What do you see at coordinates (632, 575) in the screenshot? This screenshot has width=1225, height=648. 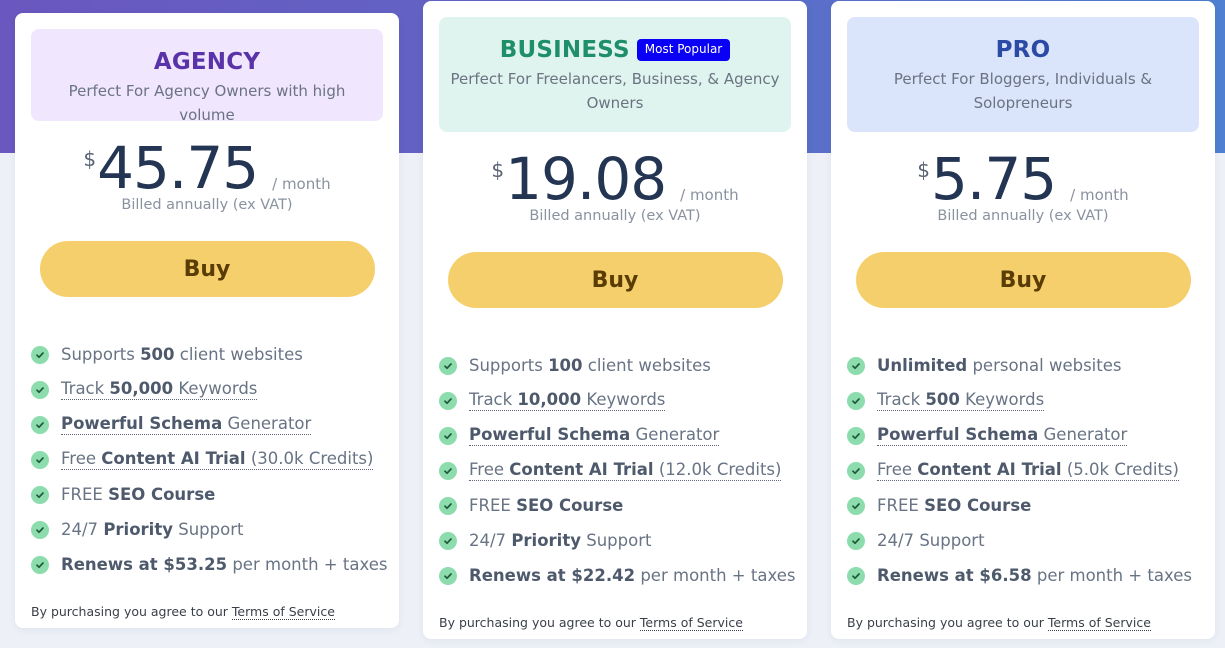 I see `feature-text: Renews at $22.42 per month + taxes` at bounding box center [632, 575].